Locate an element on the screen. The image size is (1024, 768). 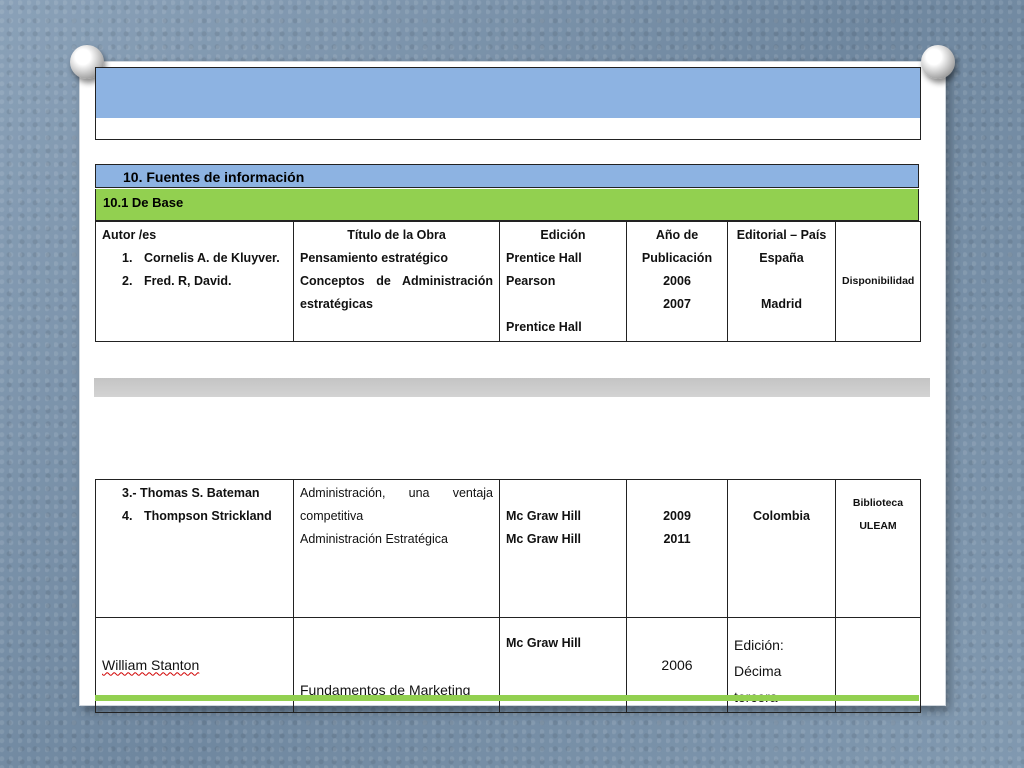
edition-cell: Mc Graw Hill Mc Graw Hill is located at coordinates (563, 548).